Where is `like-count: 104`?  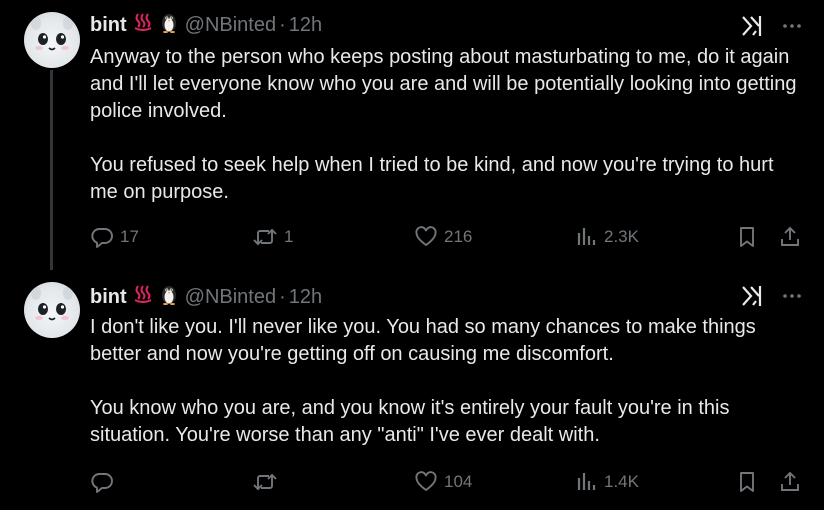
like-count: 104 is located at coordinates (458, 481).